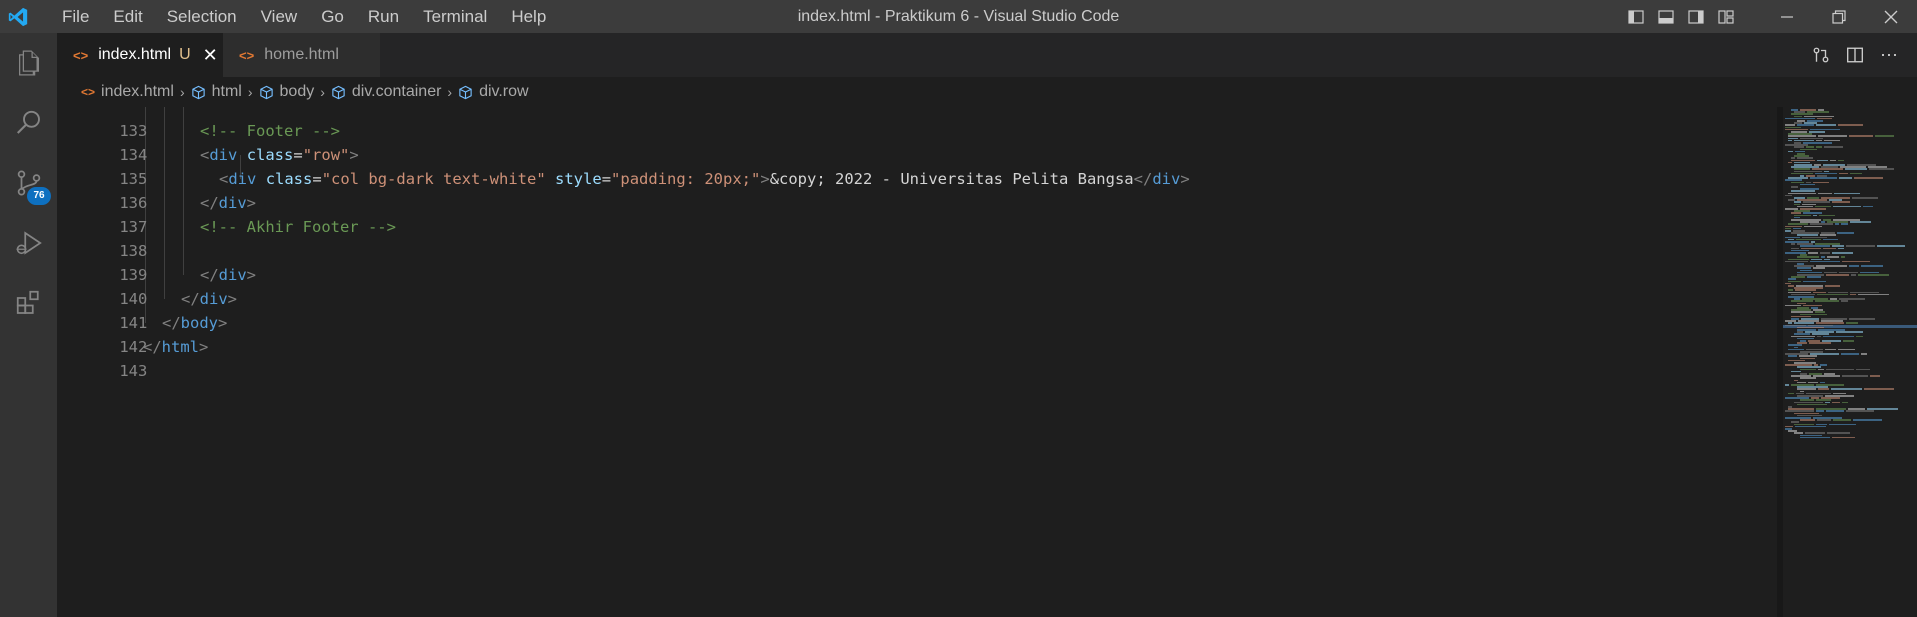 The image size is (1917, 617). What do you see at coordinates (1891, 16) in the screenshot?
I see `close-window-icon` at bounding box center [1891, 16].